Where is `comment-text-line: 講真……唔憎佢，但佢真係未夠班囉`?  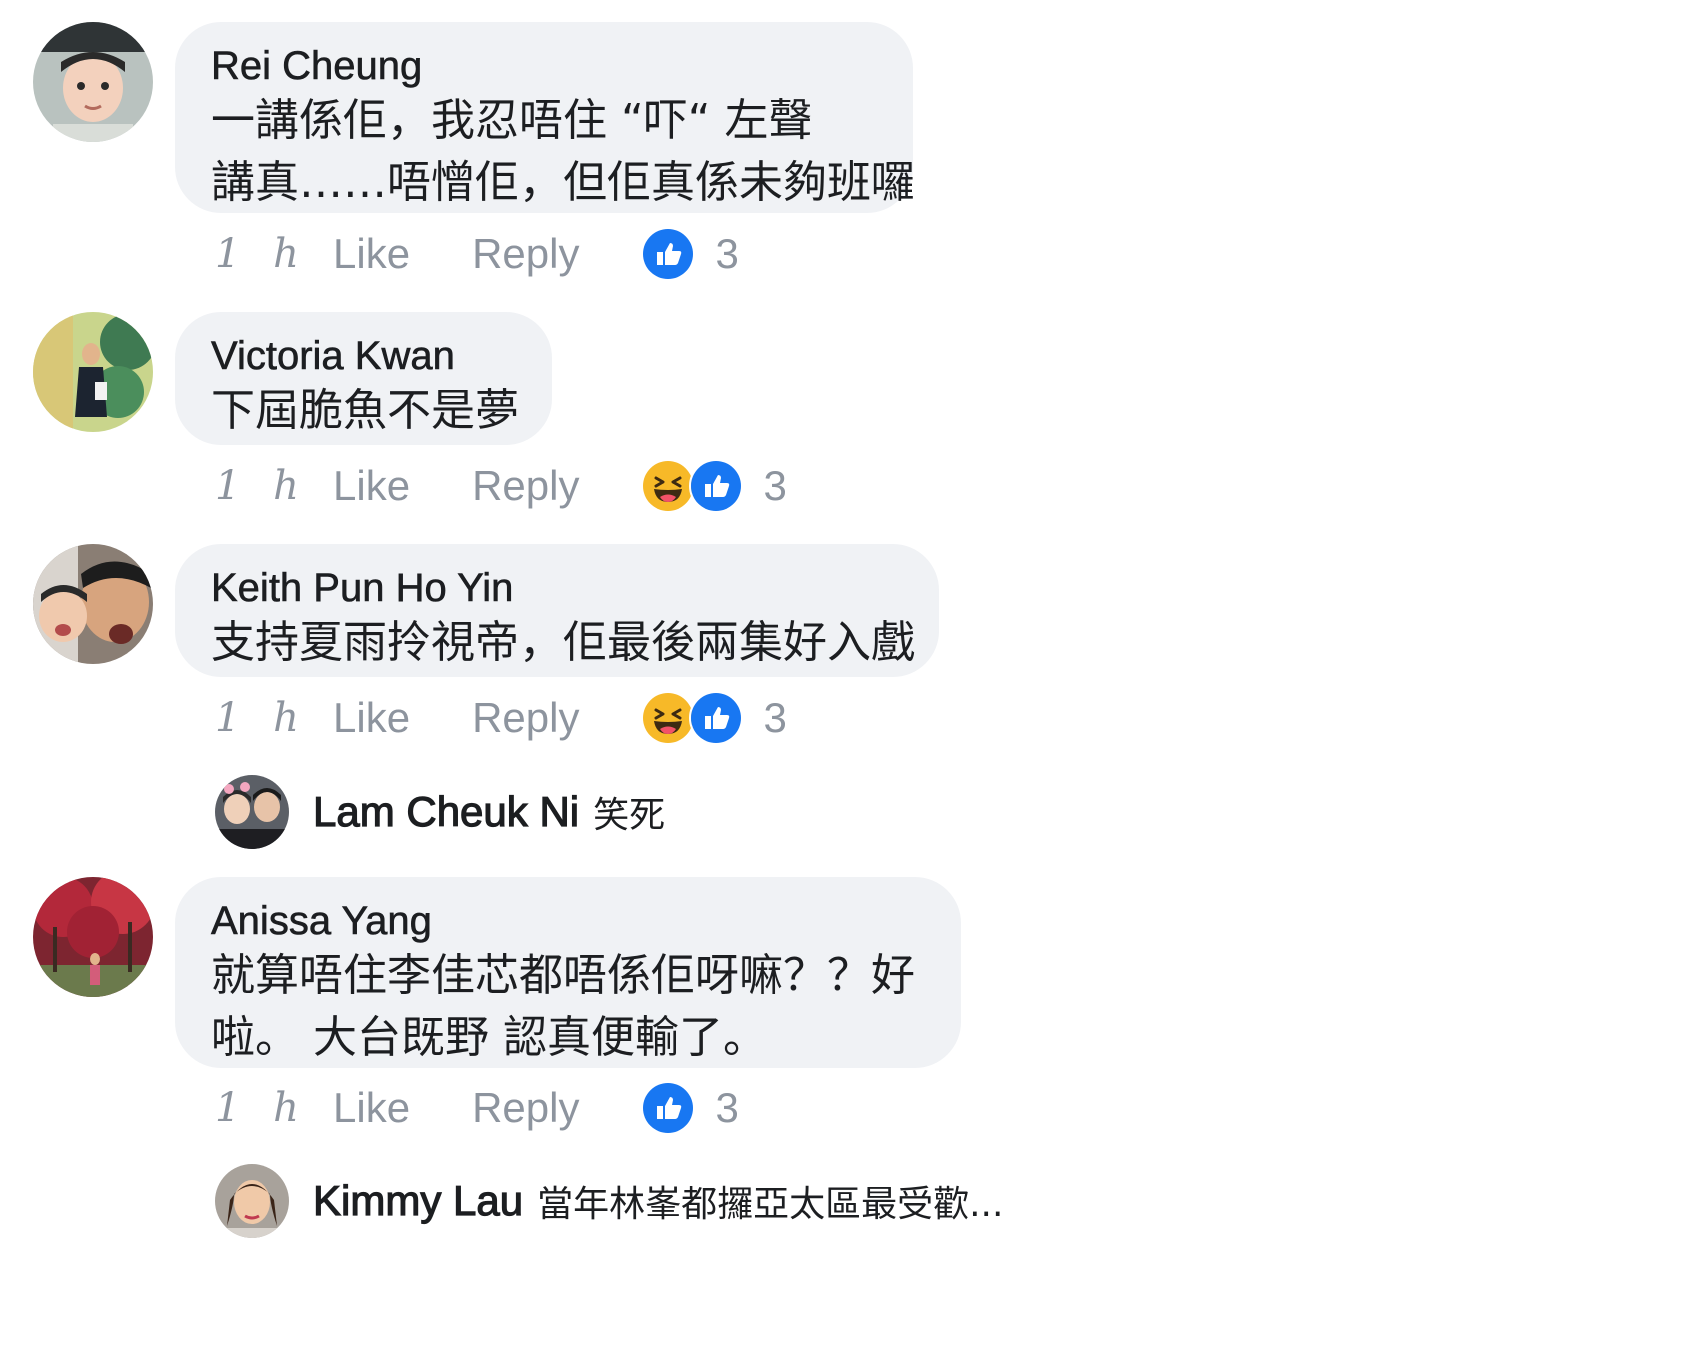
comment-text-line: 講真……唔憎佢，但佢真係未夠班囉 is located at coordinates (563, 182).